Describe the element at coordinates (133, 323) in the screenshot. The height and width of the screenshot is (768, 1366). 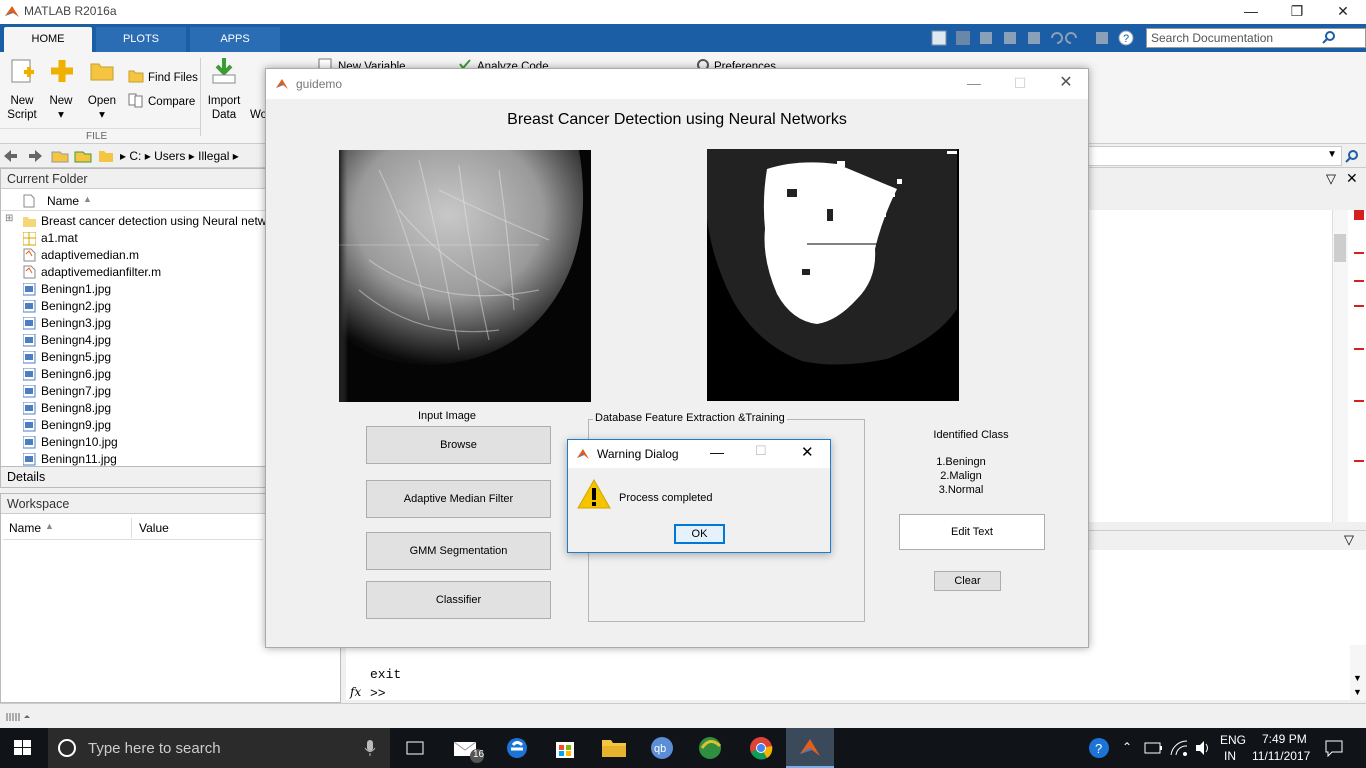
I see `list-item: Beningn3.jpg` at that location.